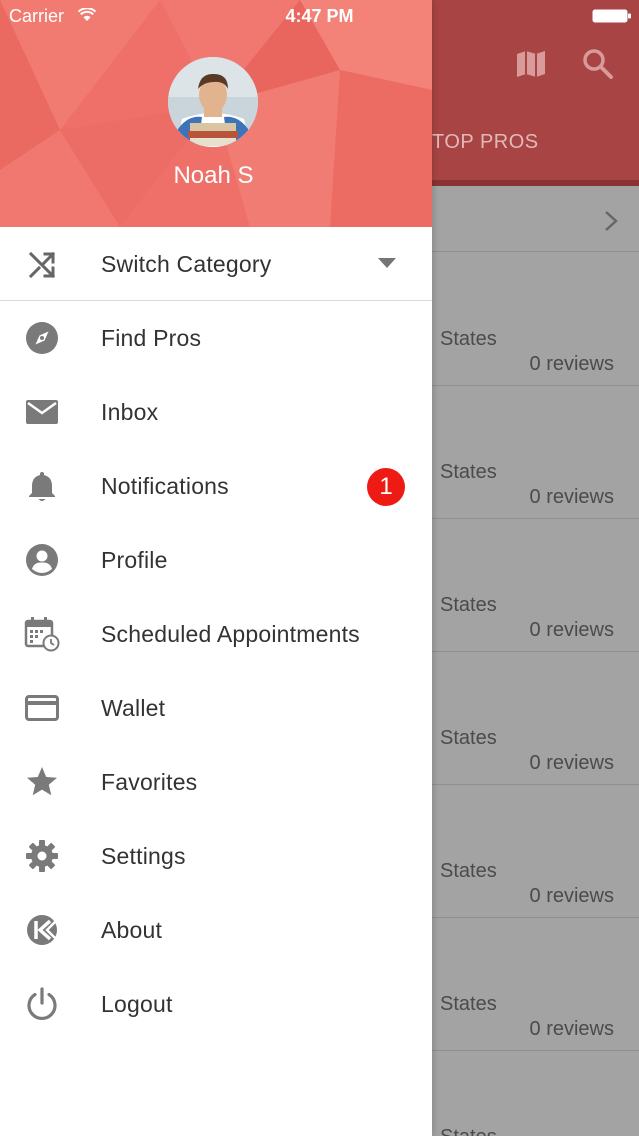 This screenshot has width=639, height=1136. What do you see at coordinates (216, 930) in the screenshot?
I see `menu-item-about: About` at bounding box center [216, 930].